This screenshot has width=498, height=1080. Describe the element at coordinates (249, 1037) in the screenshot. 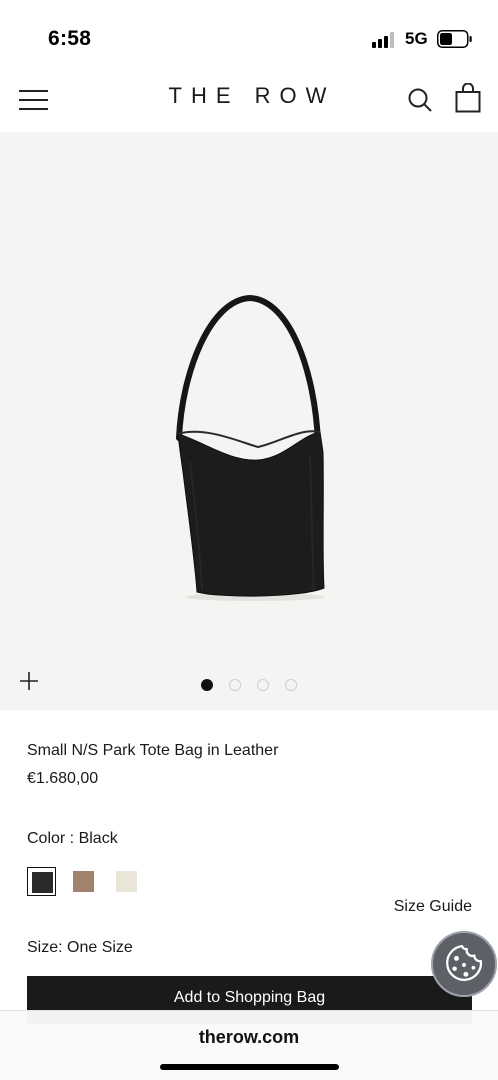

I see `address-url: therow.com` at that location.